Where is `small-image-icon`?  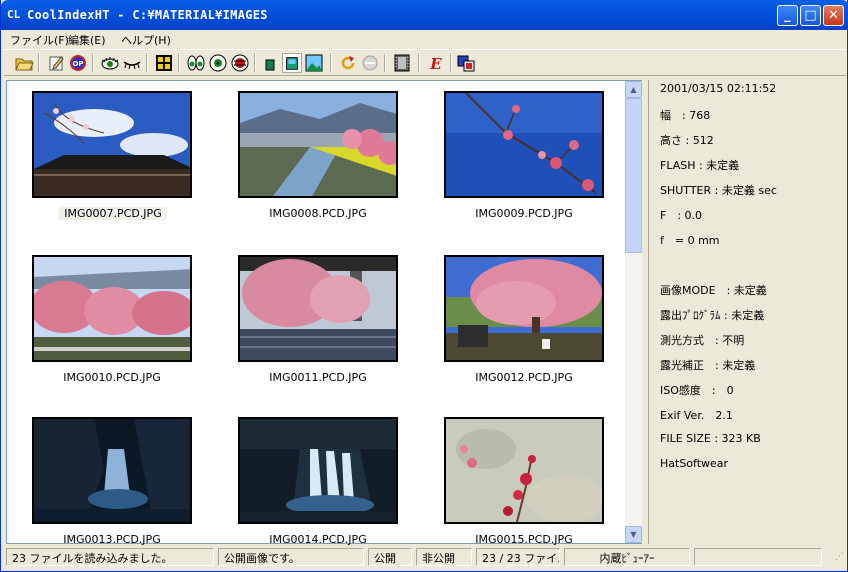
small-image-icon is located at coordinates (270, 63).